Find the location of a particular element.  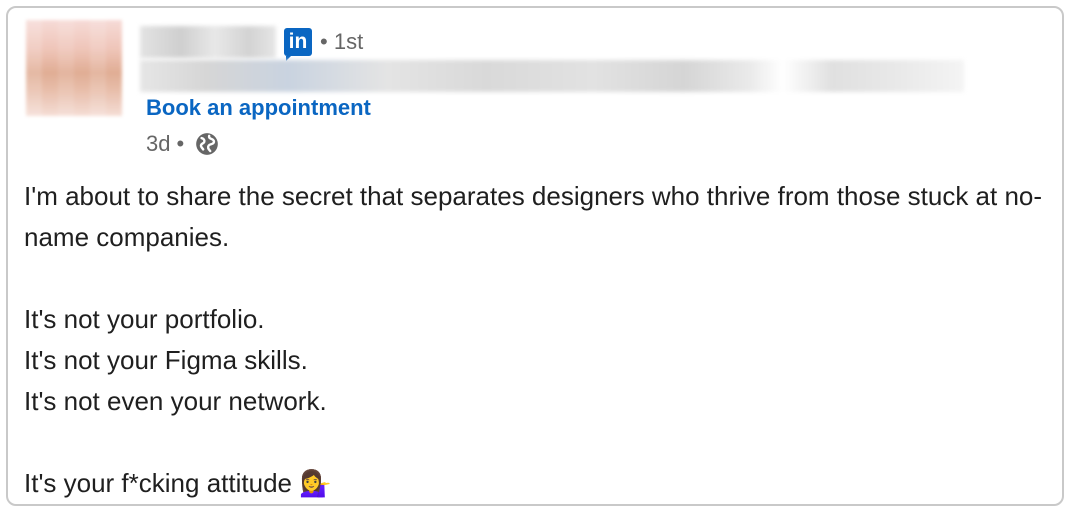

tipping-hand-person-emoji-icon: 💁‍♀️ is located at coordinates (315, 483).